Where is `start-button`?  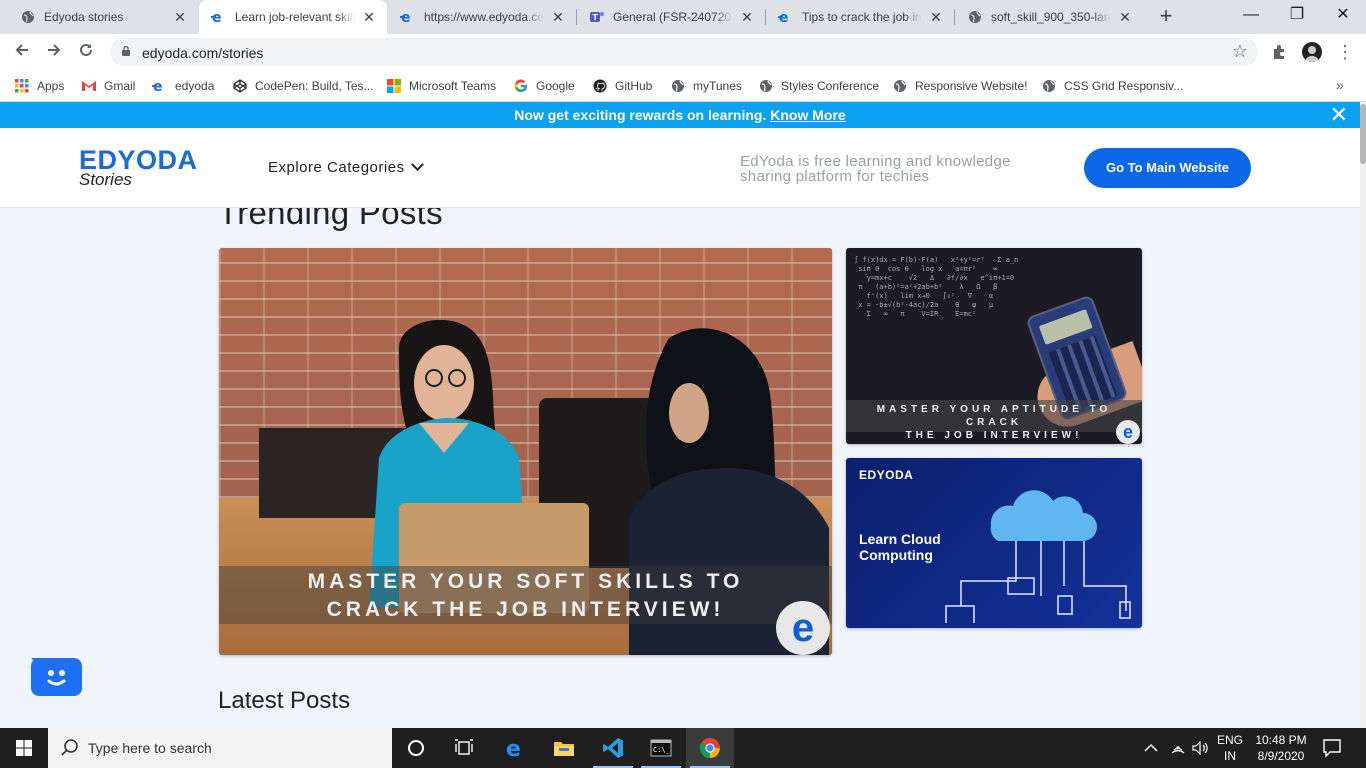 start-button is located at coordinates (24, 748).